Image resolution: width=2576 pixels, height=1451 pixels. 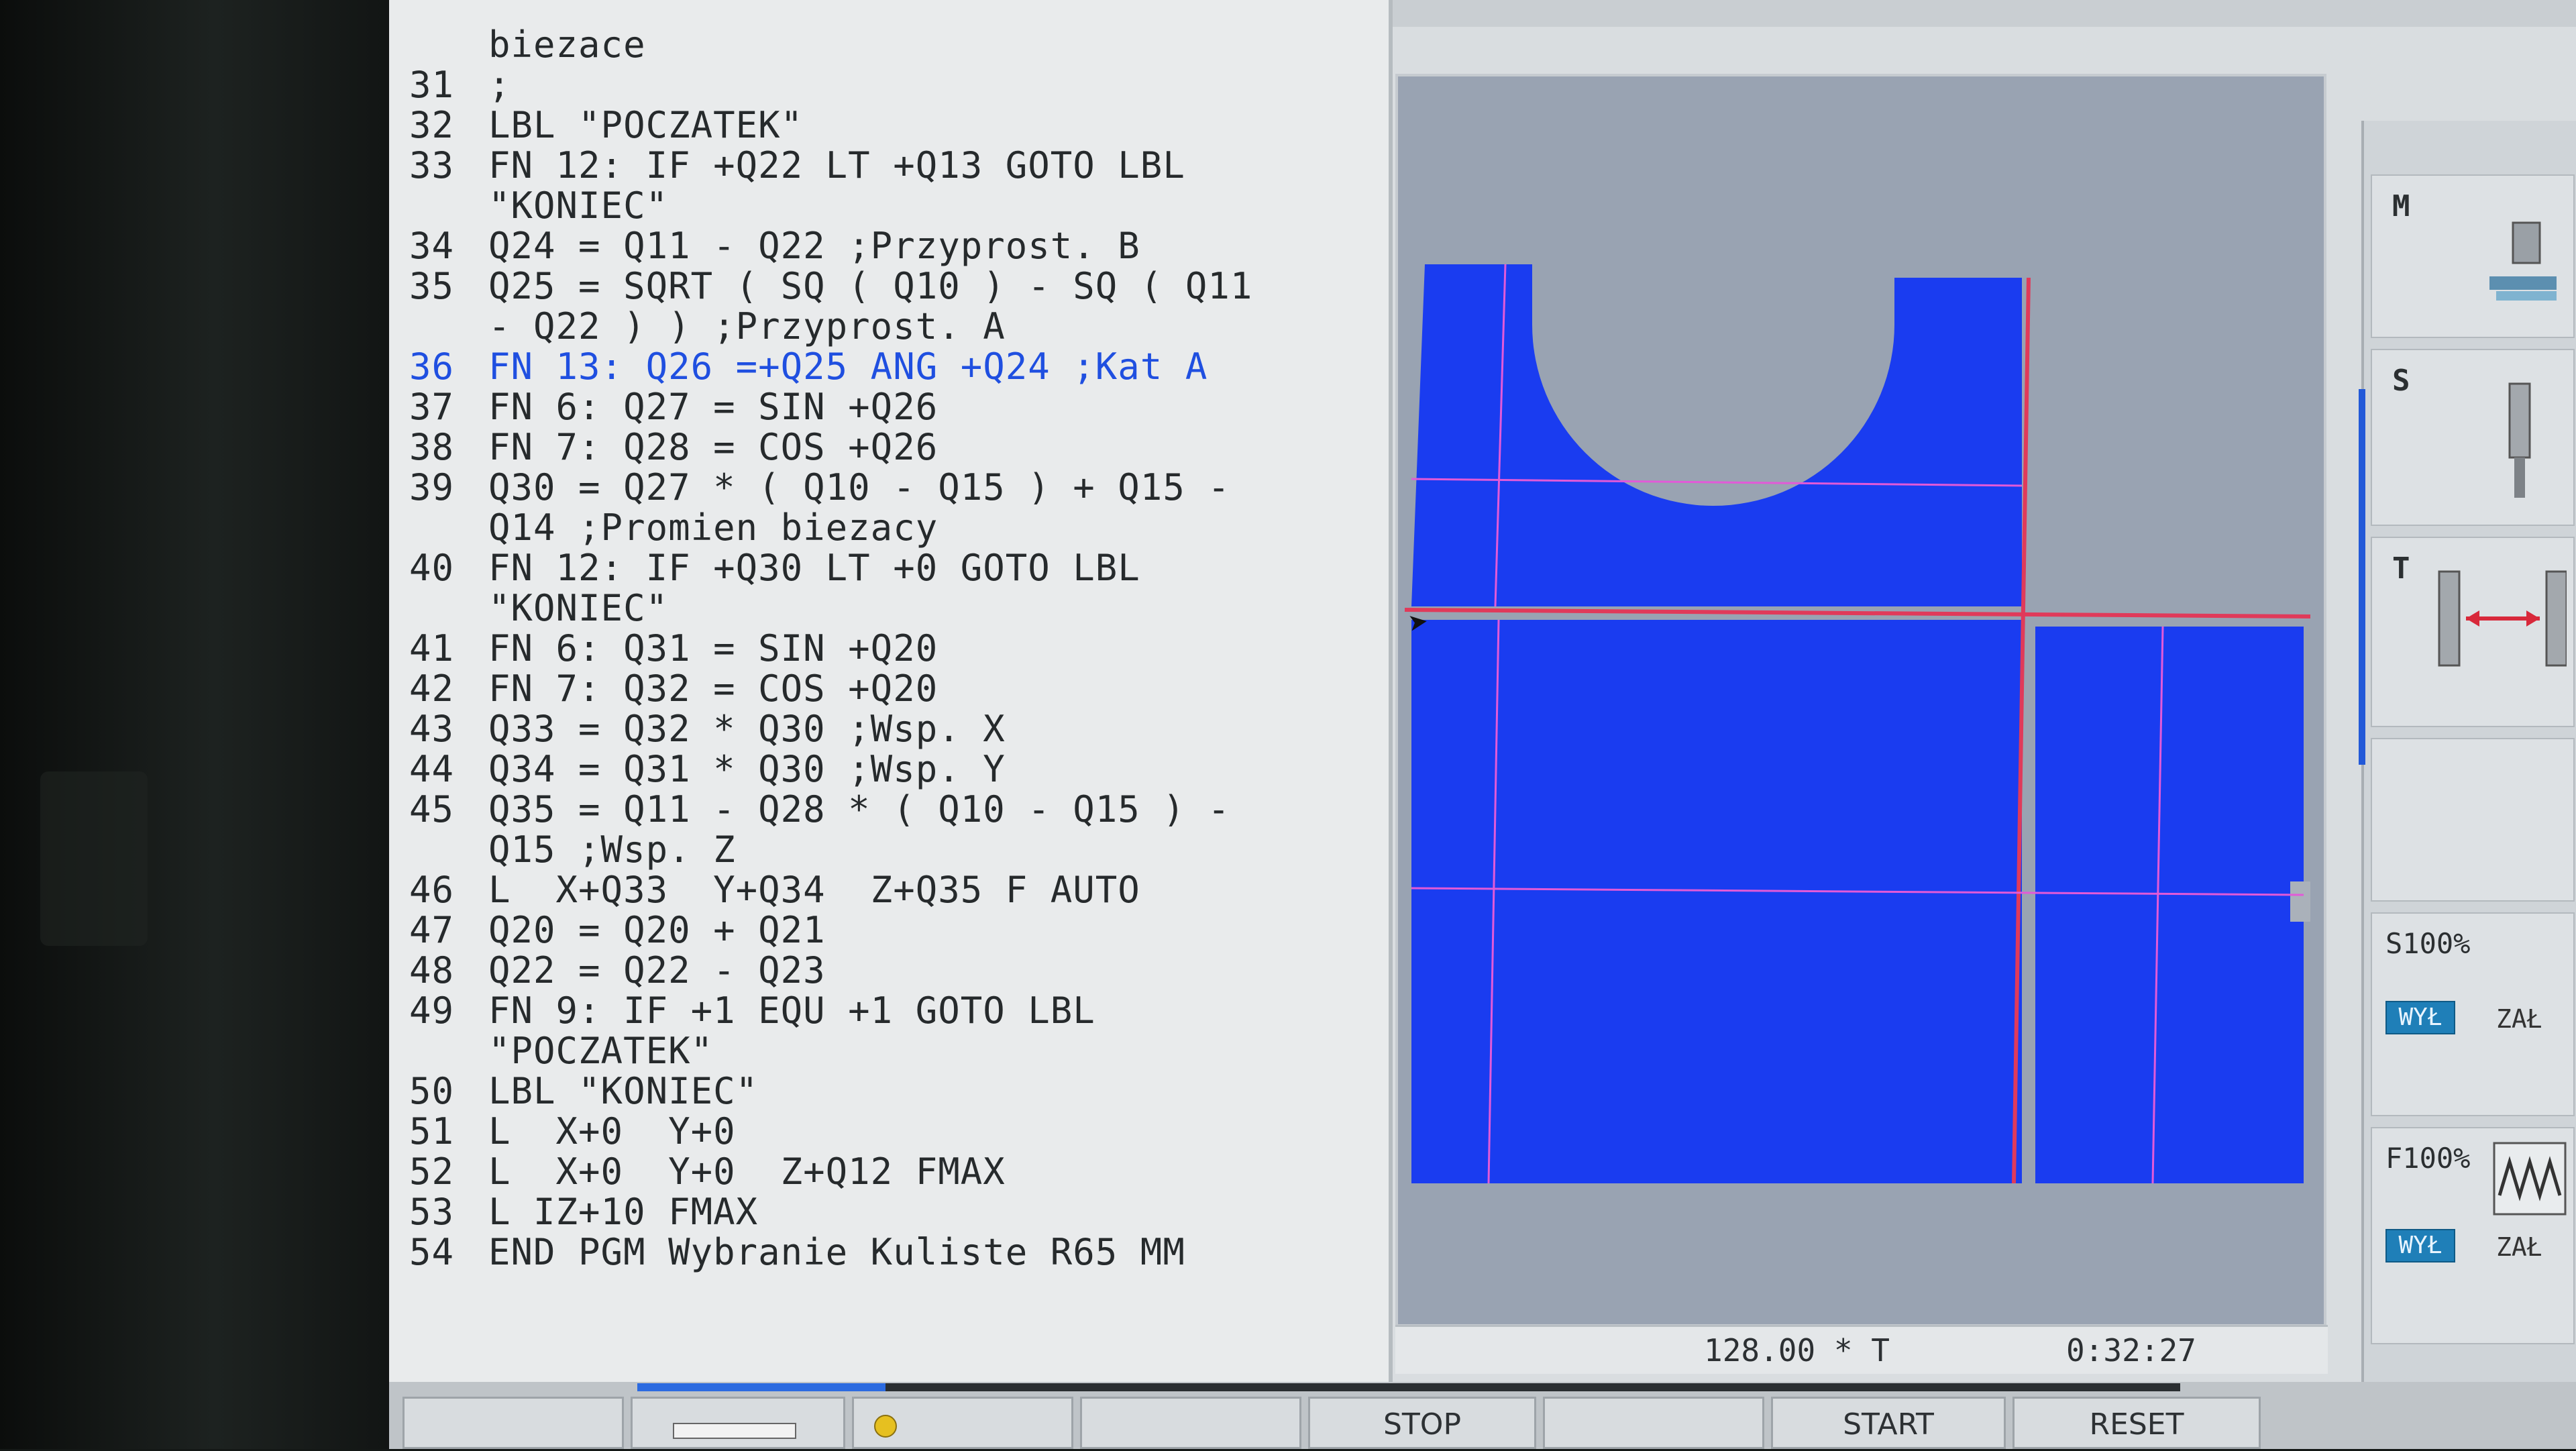 I want to click on line-text: LBL "KONIEC", so click(x=623, y=1091).